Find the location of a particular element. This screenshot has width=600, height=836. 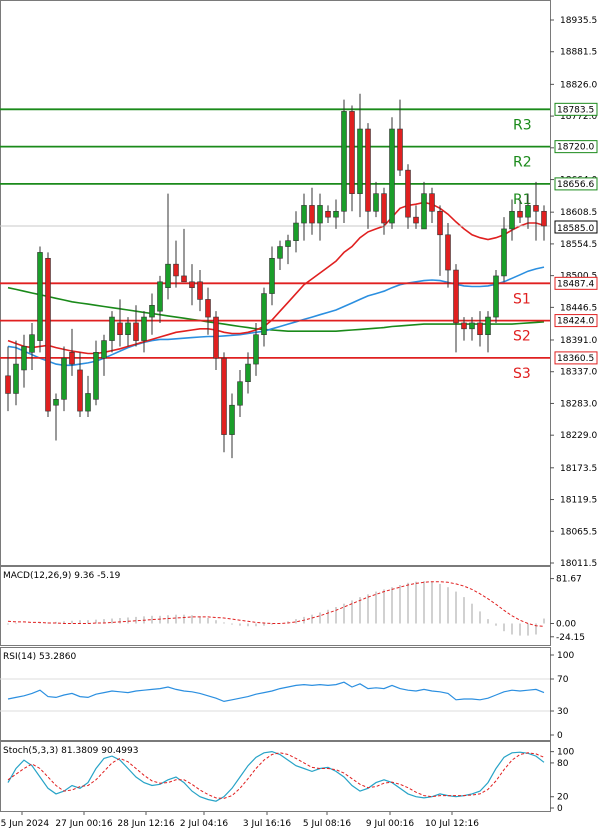

level-name-s2: S2 is located at coordinates (522, 337).